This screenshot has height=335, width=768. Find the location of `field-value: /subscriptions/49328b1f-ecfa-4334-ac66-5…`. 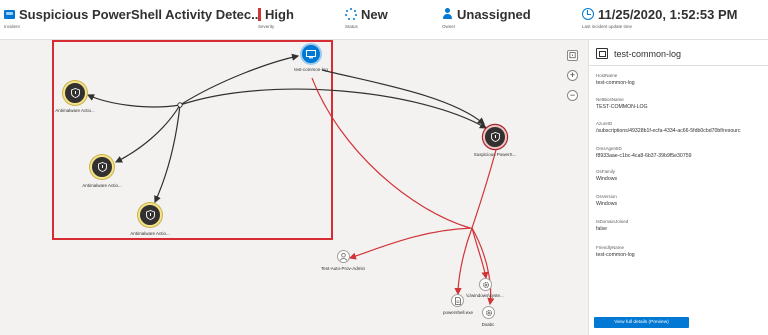

field-value: /subscriptions/49328b1f-ecfa-4334-ac66-5… is located at coordinates (668, 131).